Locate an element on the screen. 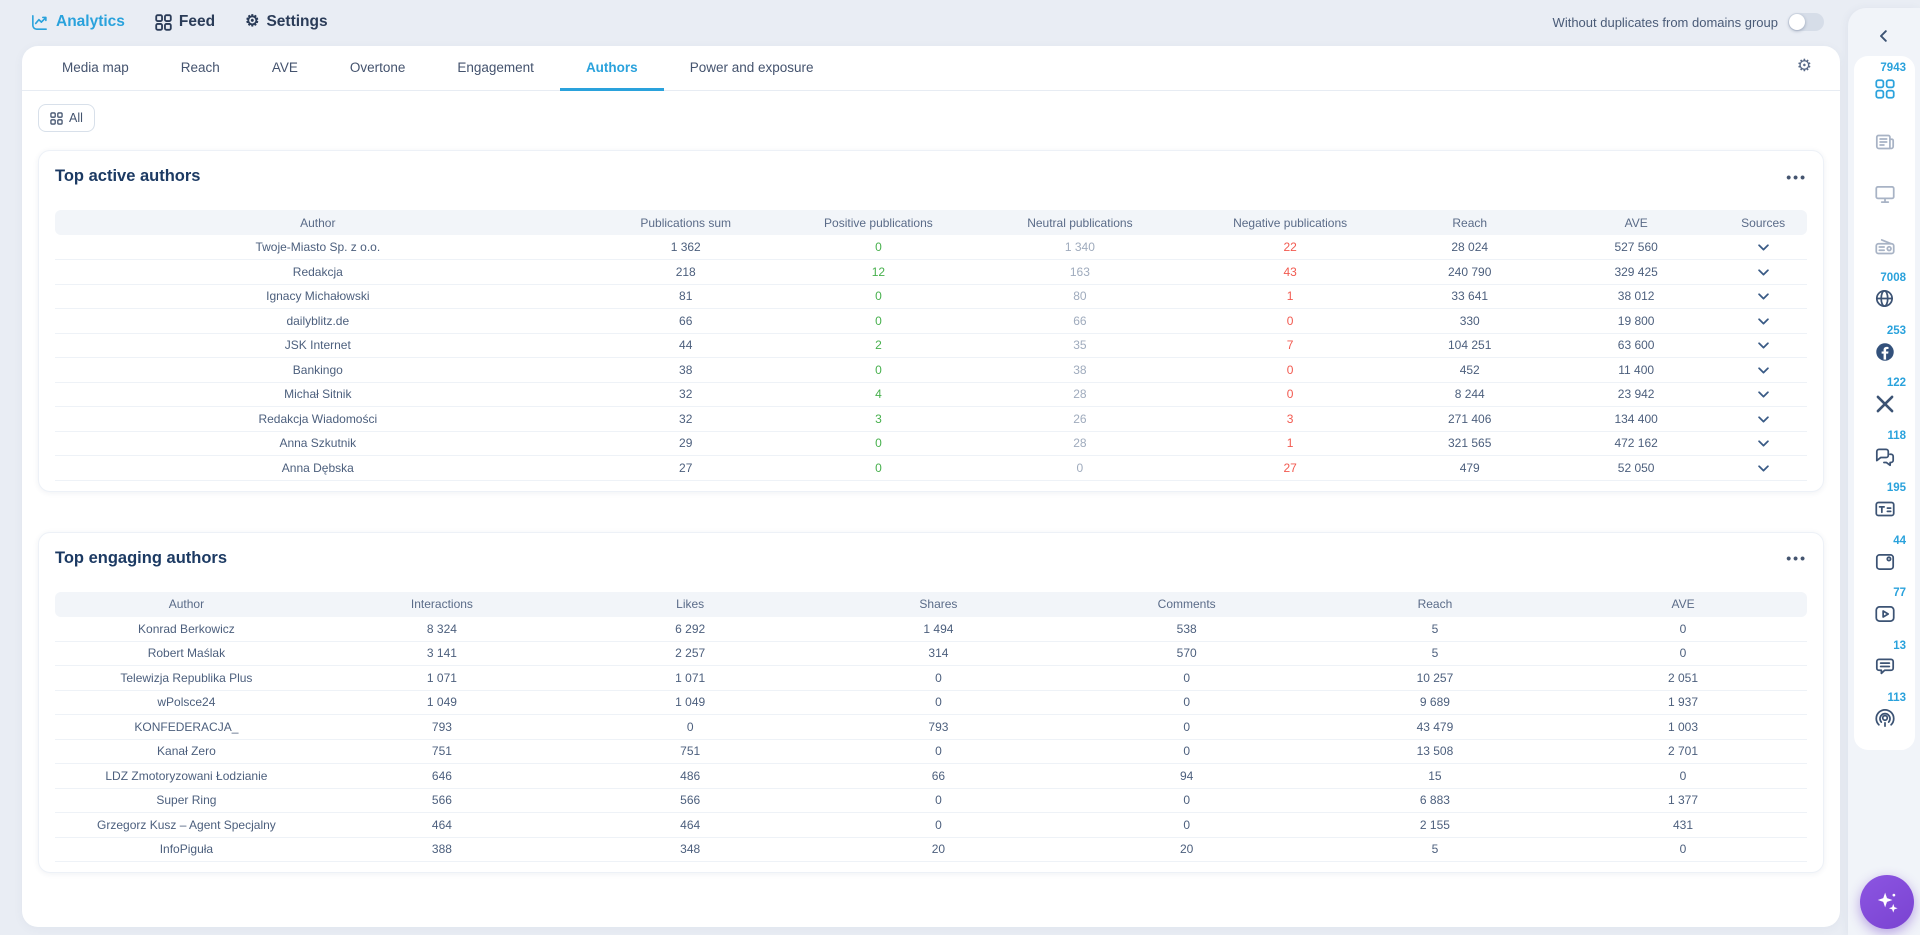 This screenshot has height=935, width=1920. value-cell: 9 689 is located at coordinates (1435, 702).